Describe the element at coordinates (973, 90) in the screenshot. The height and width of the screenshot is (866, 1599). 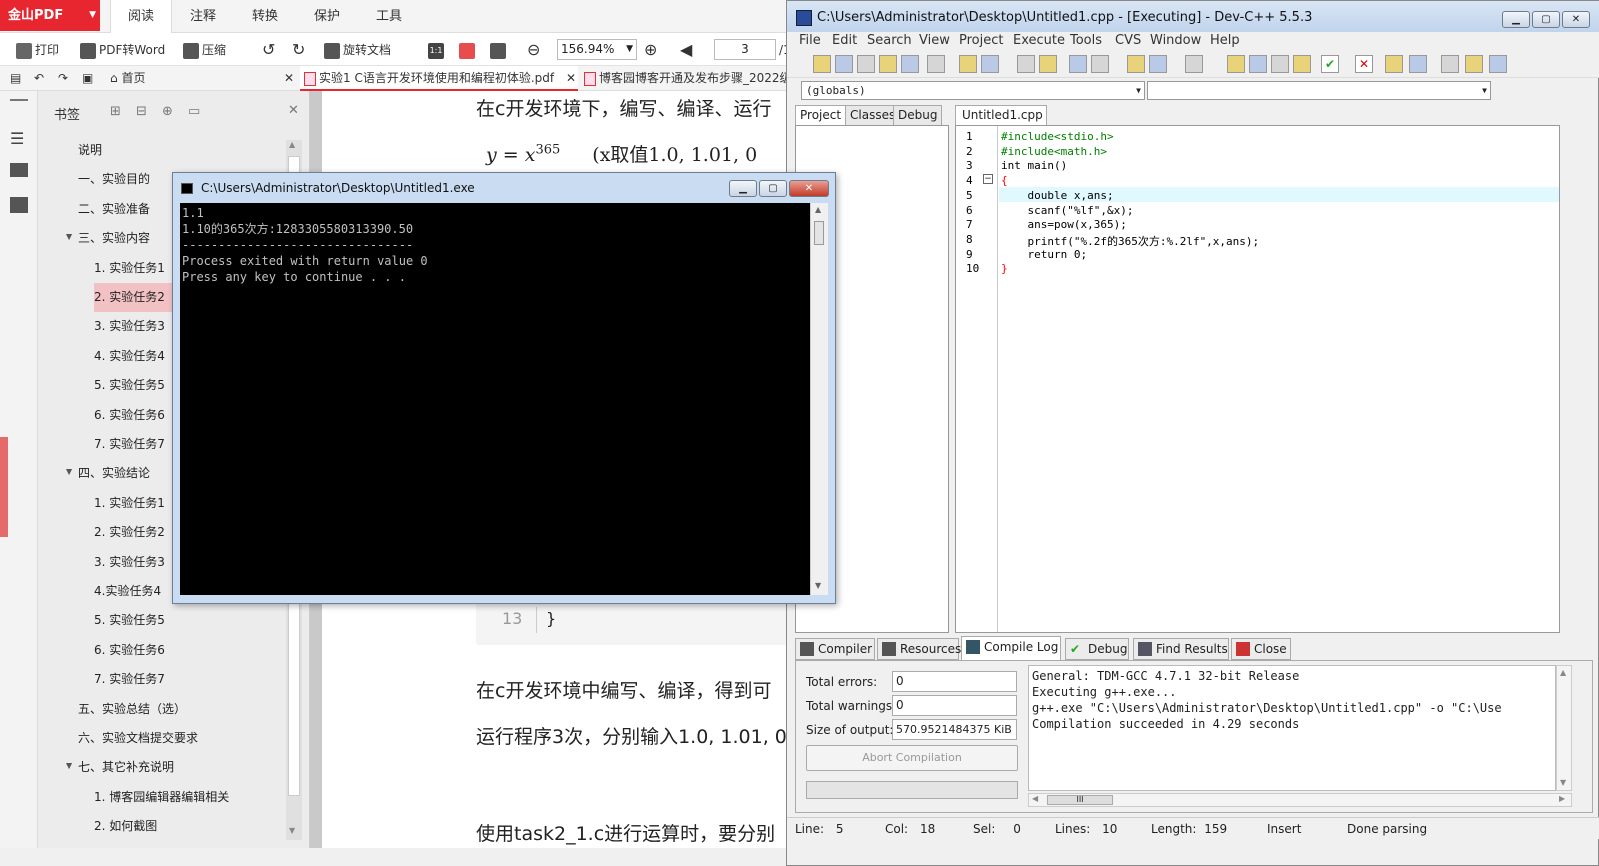
I see `scope-select: (globals) ▼` at that location.